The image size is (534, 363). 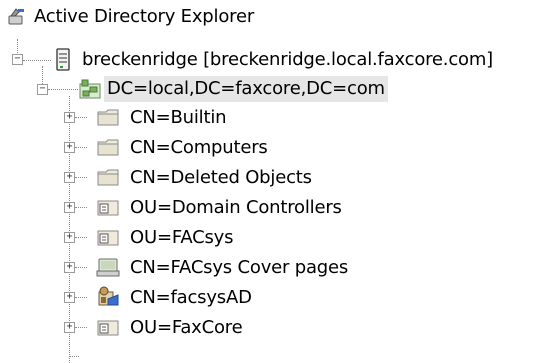 What do you see at coordinates (221, 177) in the screenshot?
I see `tree-node-label: CN=Deleted Objects` at bounding box center [221, 177].